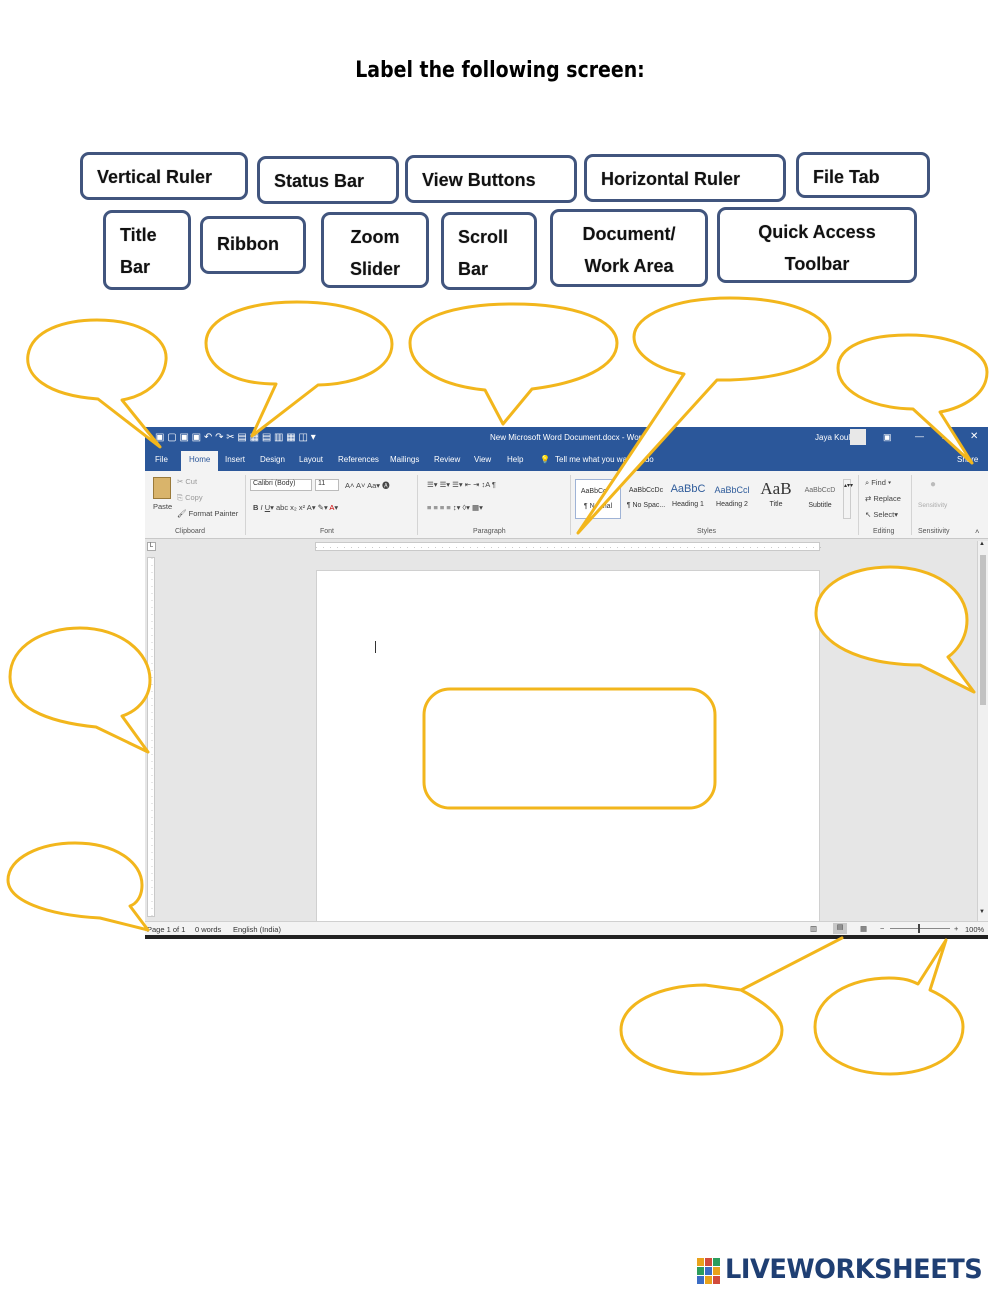 This screenshot has height=1291, width=1000. What do you see at coordinates (80, 690) in the screenshot?
I see `bubble-vertical-ruler` at bounding box center [80, 690].